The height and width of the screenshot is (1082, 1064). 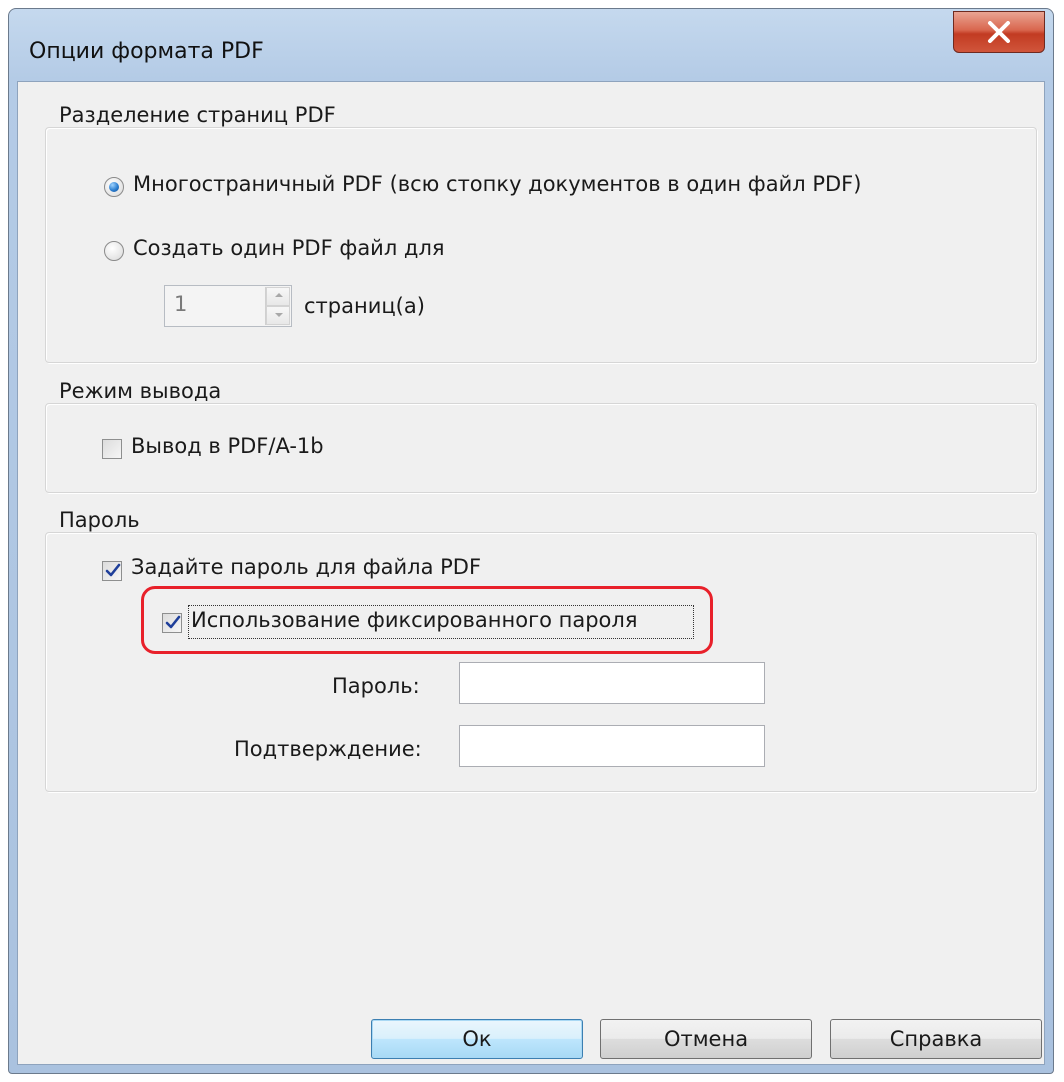 I want to click on help-button: Справка, so click(x=936, y=1039).